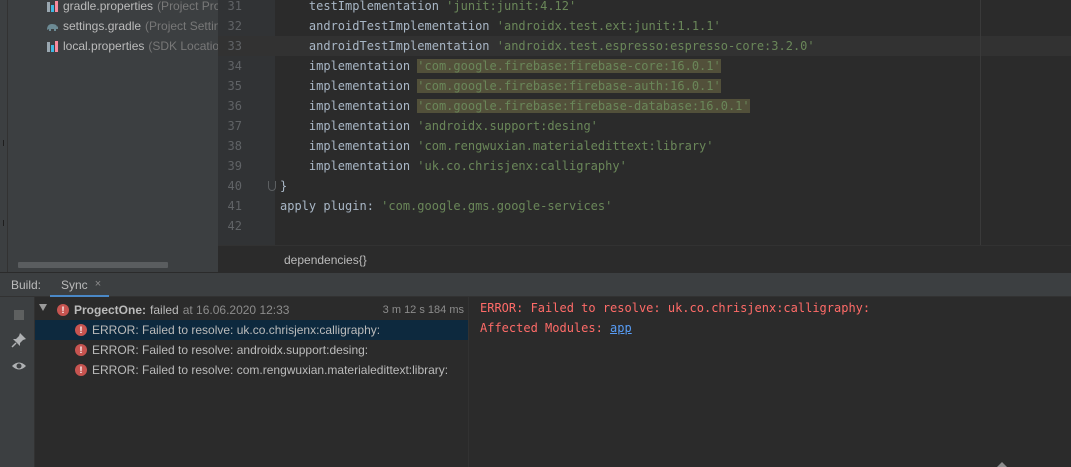  Describe the element at coordinates (331, 206) in the screenshot. I see `code-keyword: apply plugin:` at that location.